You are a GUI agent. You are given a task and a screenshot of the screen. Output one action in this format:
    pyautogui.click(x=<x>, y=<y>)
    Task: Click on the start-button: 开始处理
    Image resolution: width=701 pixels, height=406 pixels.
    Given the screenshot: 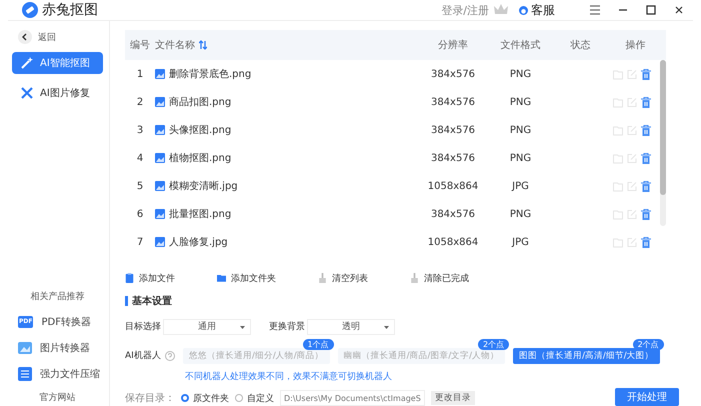 What is the action you would take?
    pyautogui.click(x=647, y=397)
    